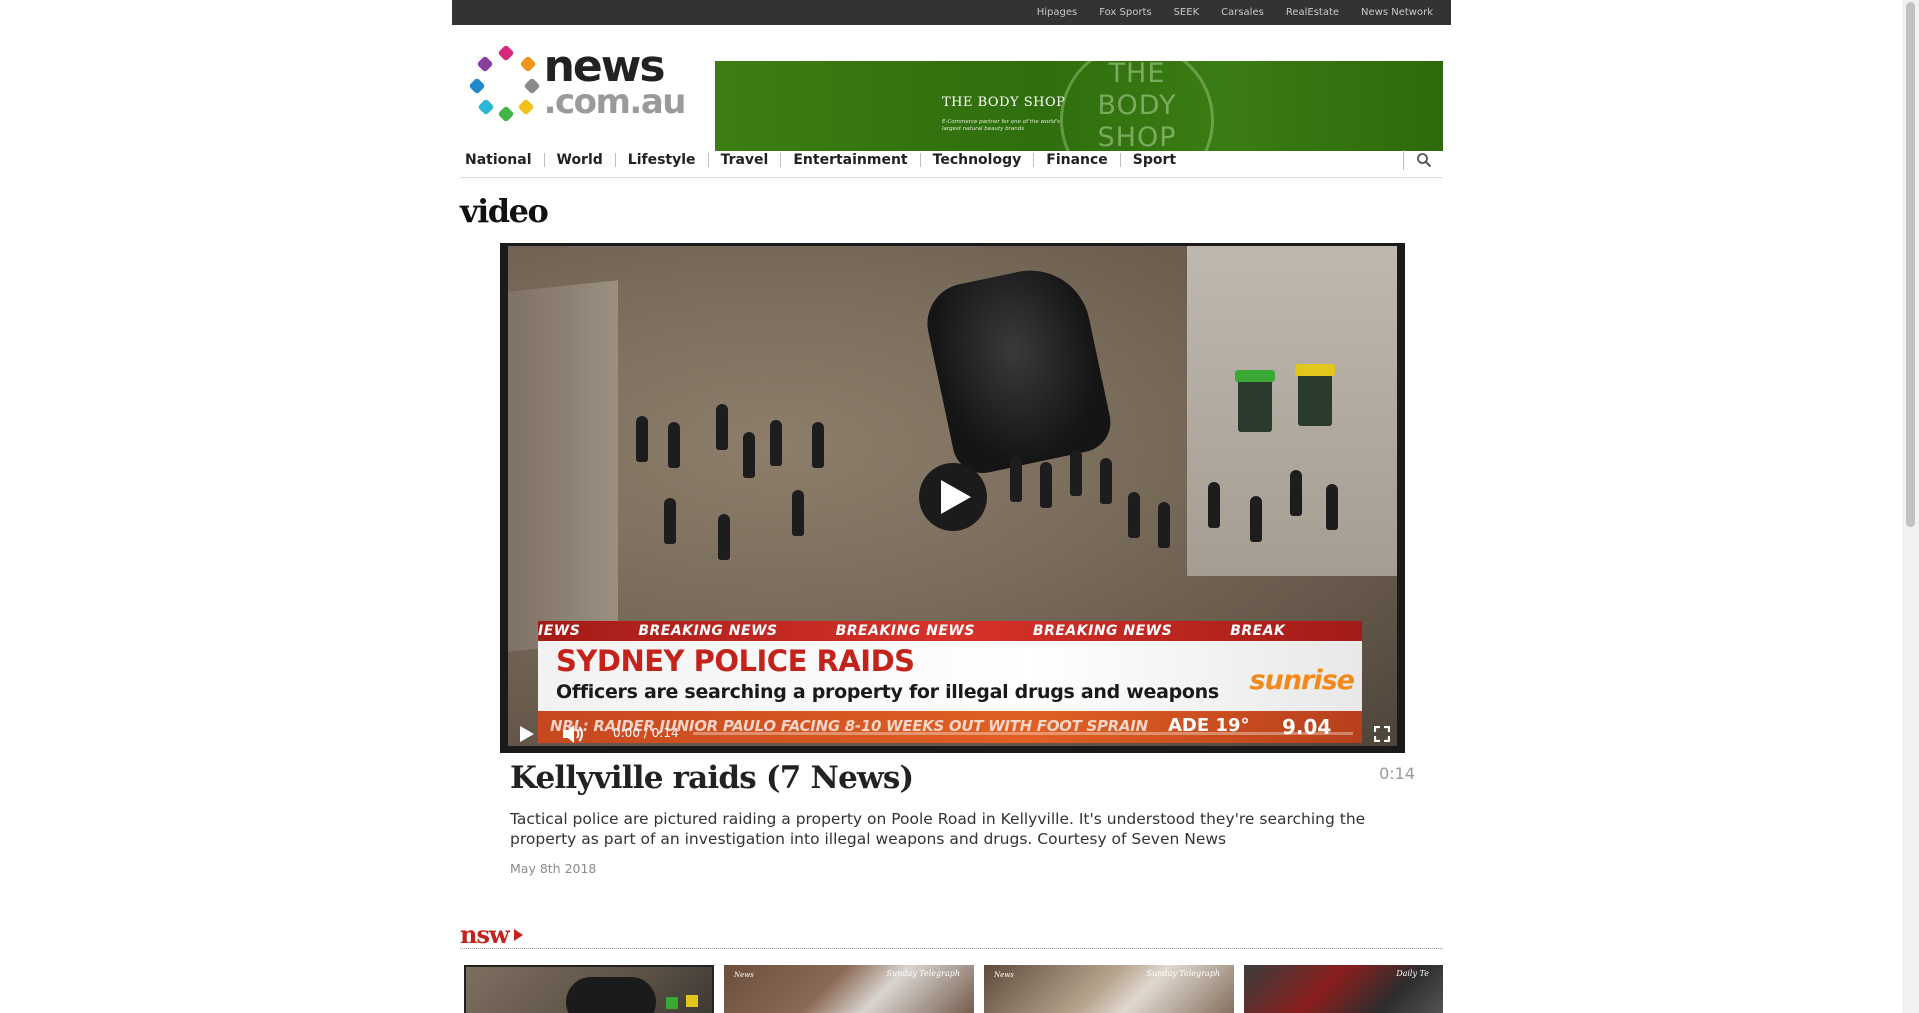  Describe the element at coordinates (504, 211) in the screenshot. I see `section-title: video` at that location.